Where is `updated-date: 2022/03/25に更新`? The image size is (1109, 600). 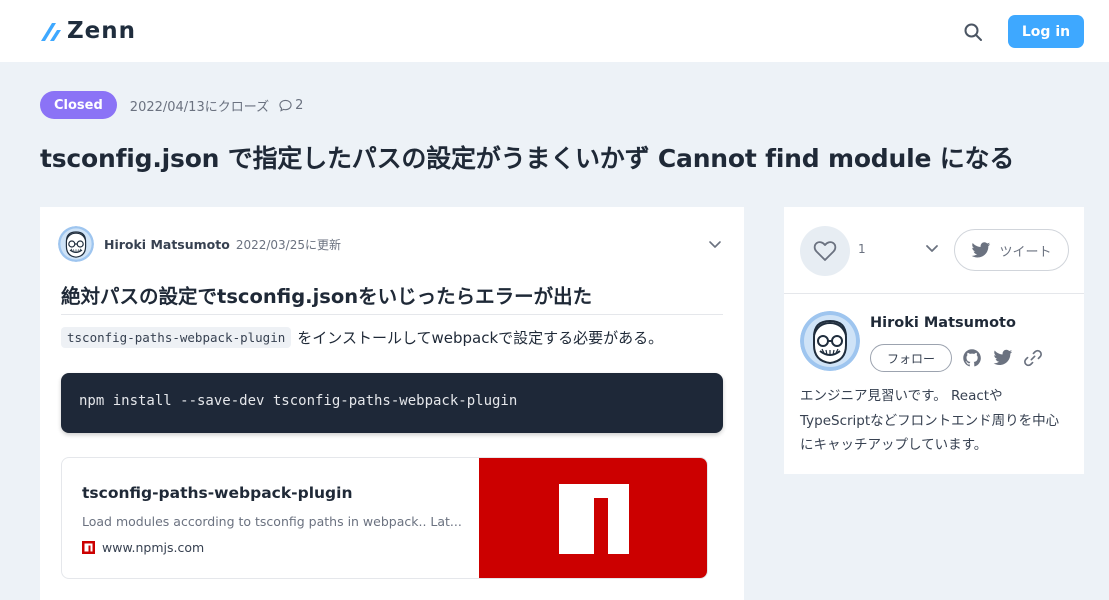
updated-date: 2022/03/25に更新 is located at coordinates (288, 244).